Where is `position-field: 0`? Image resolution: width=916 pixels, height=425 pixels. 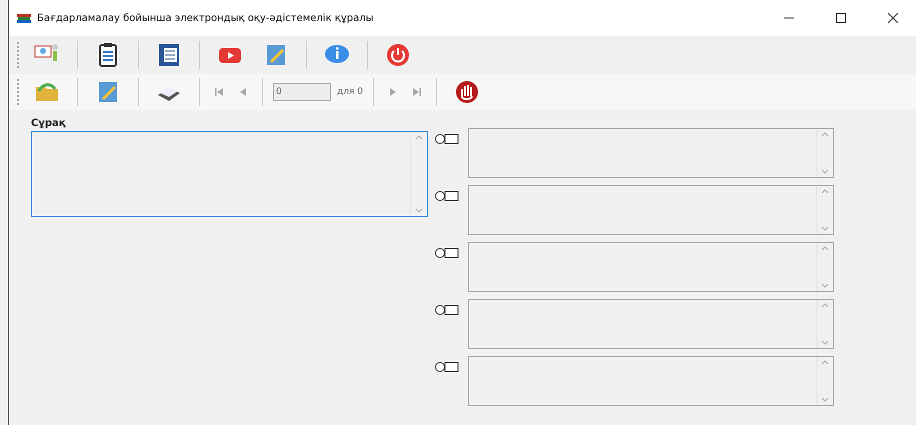 position-field: 0 is located at coordinates (302, 92).